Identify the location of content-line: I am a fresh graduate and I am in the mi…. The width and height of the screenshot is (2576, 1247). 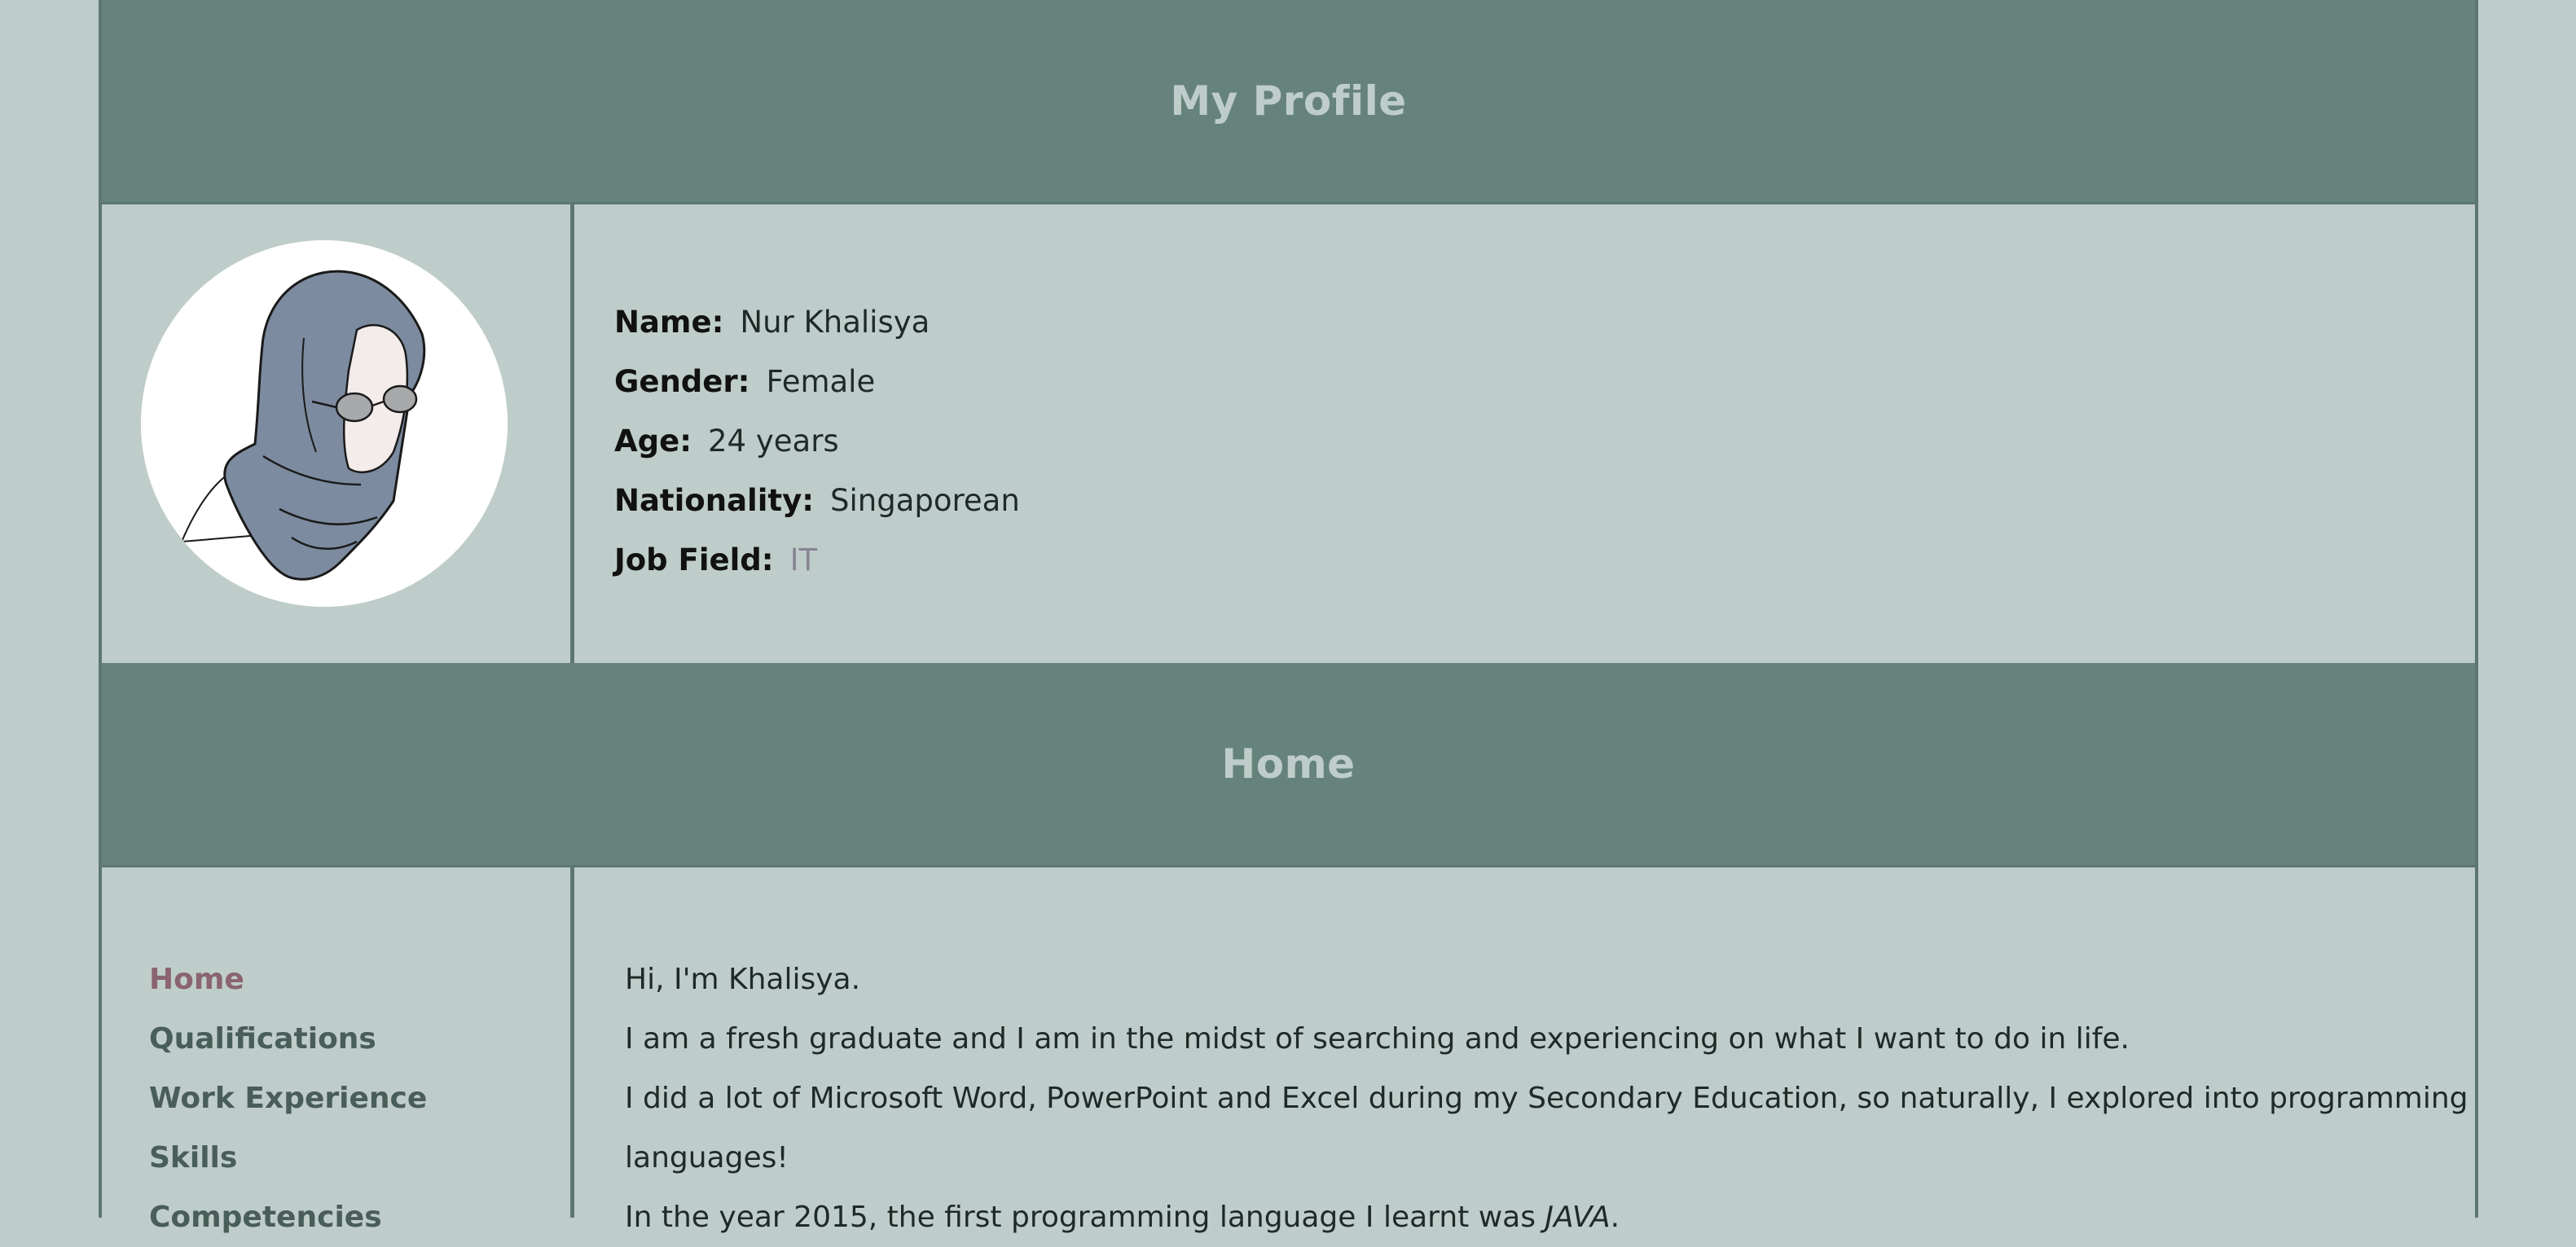
(1377, 1039).